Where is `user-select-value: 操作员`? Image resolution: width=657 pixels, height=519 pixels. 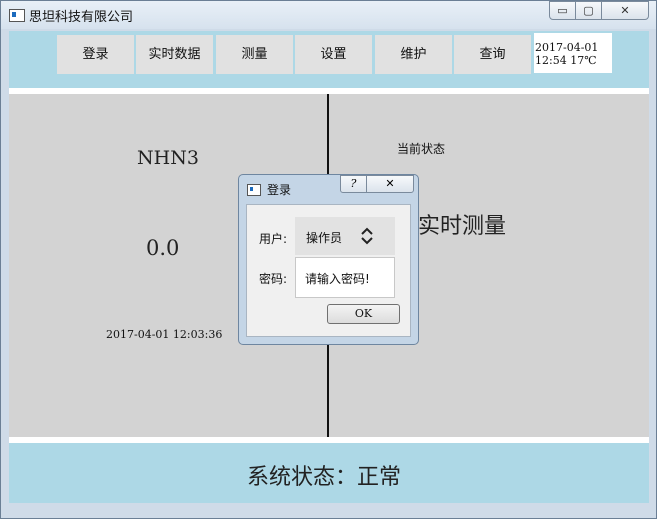
user-select-value: 操作员 is located at coordinates (324, 238).